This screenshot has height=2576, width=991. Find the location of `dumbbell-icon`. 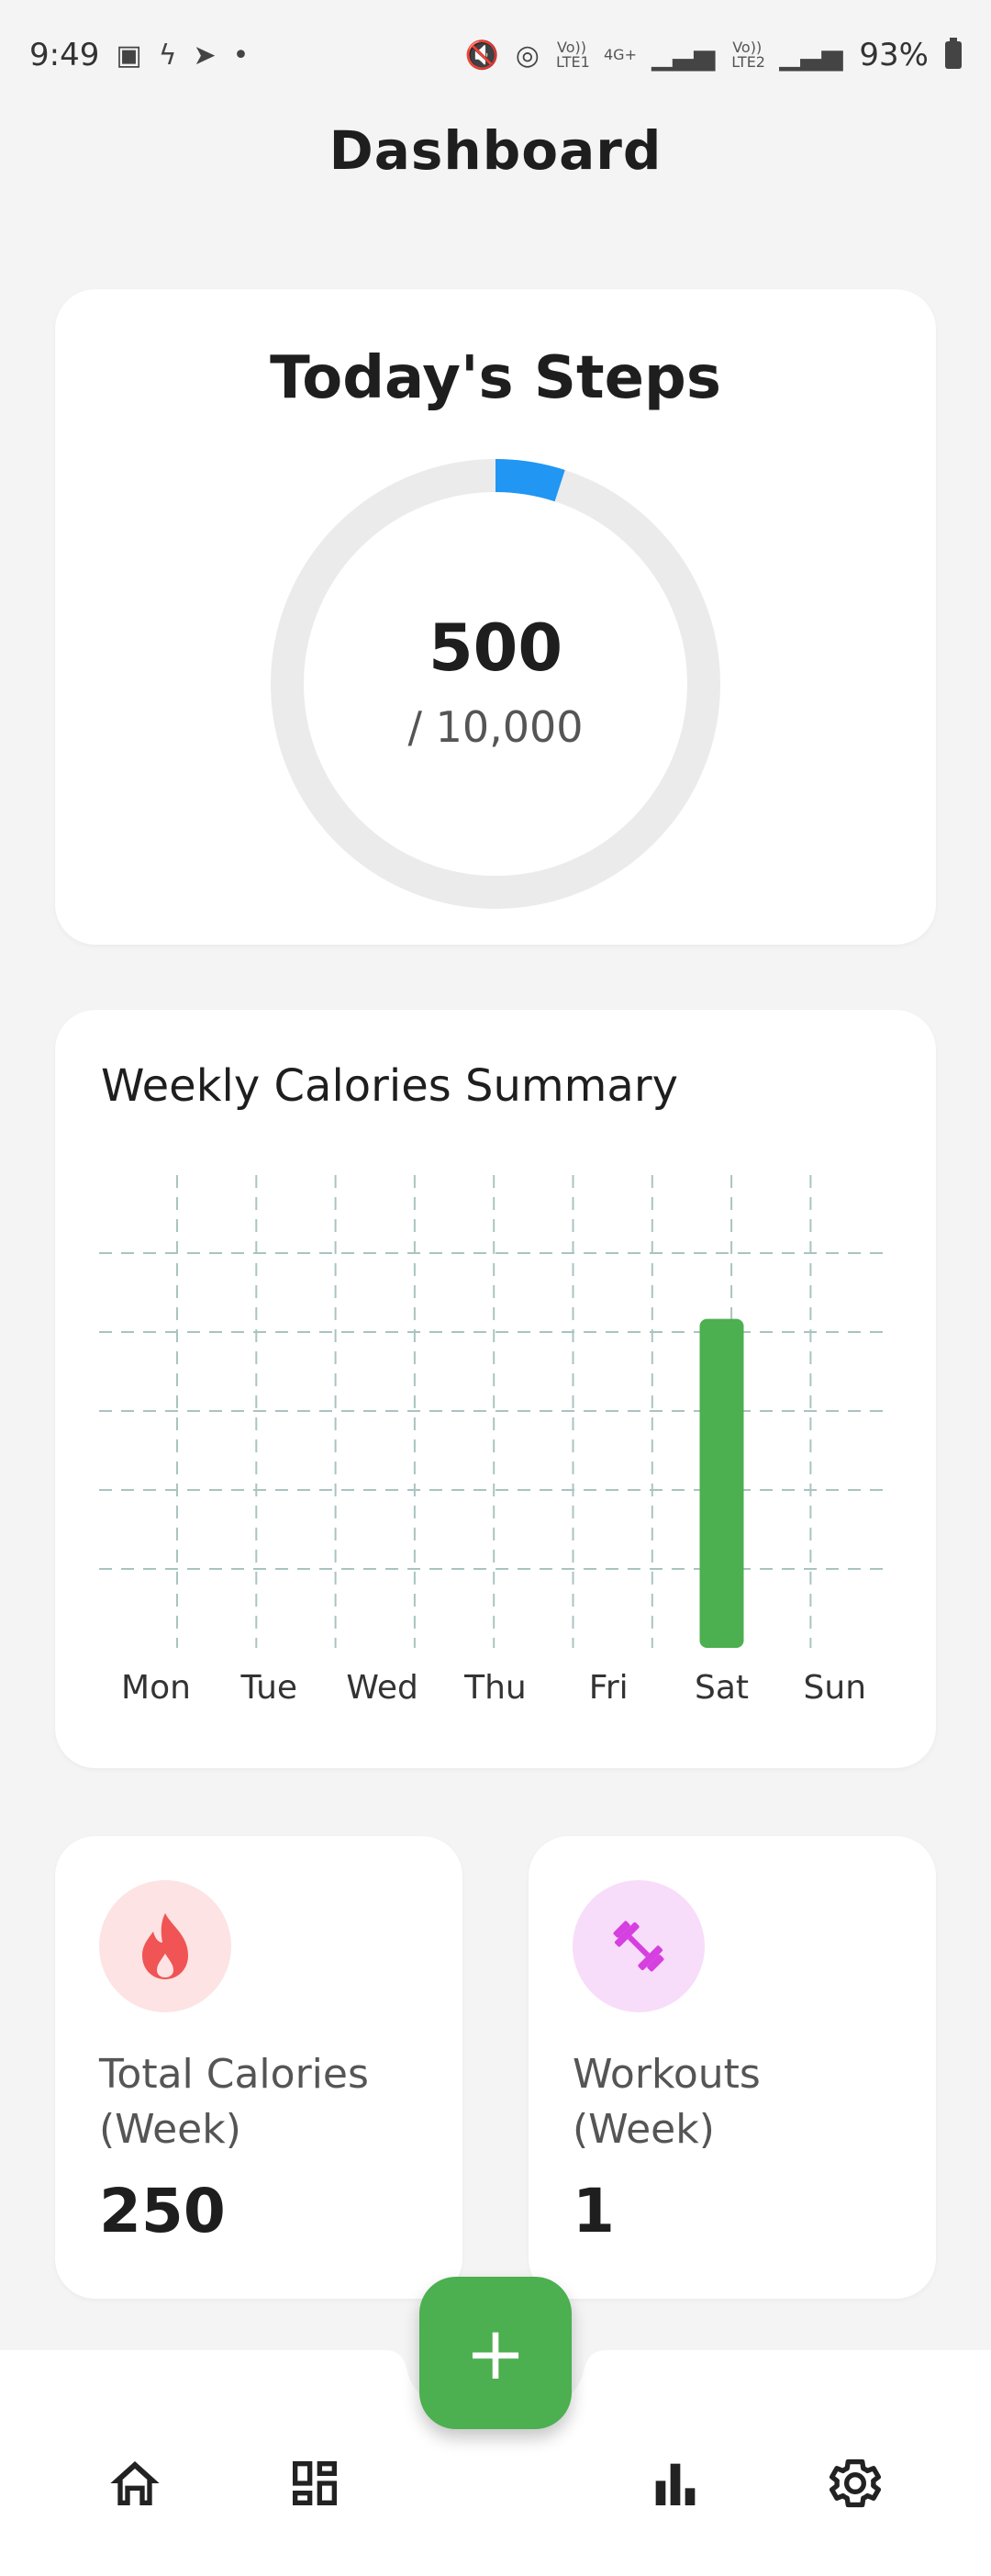

dumbbell-icon is located at coordinates (639, 1946).